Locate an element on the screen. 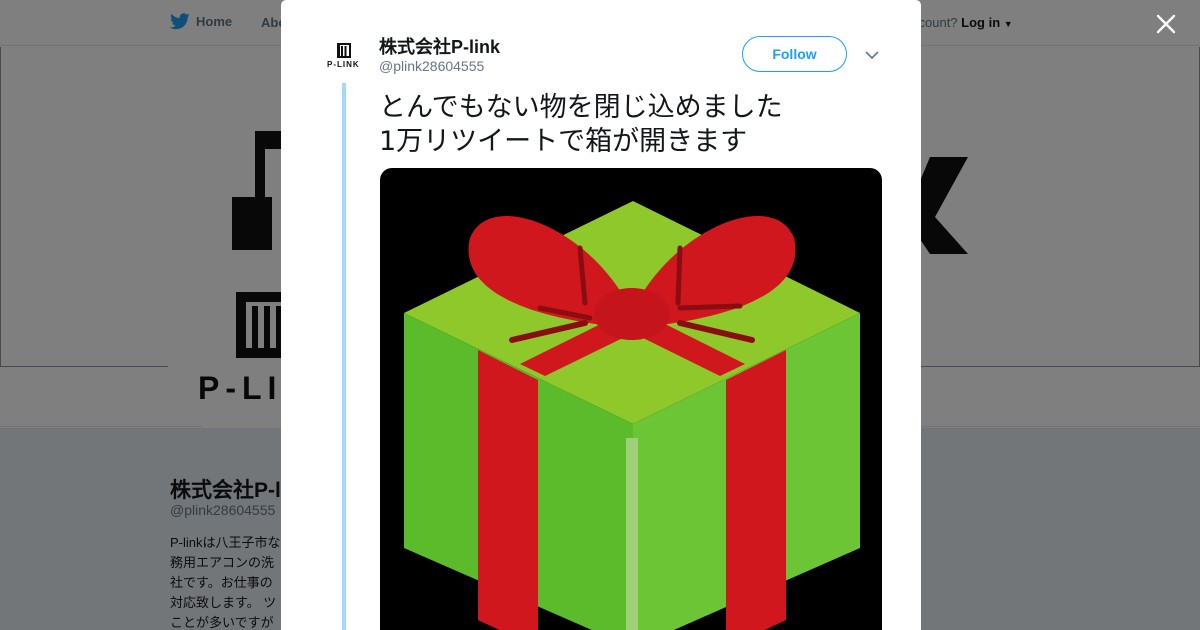  account-handle: @plink28604555 is located at coordinates (431, 66).